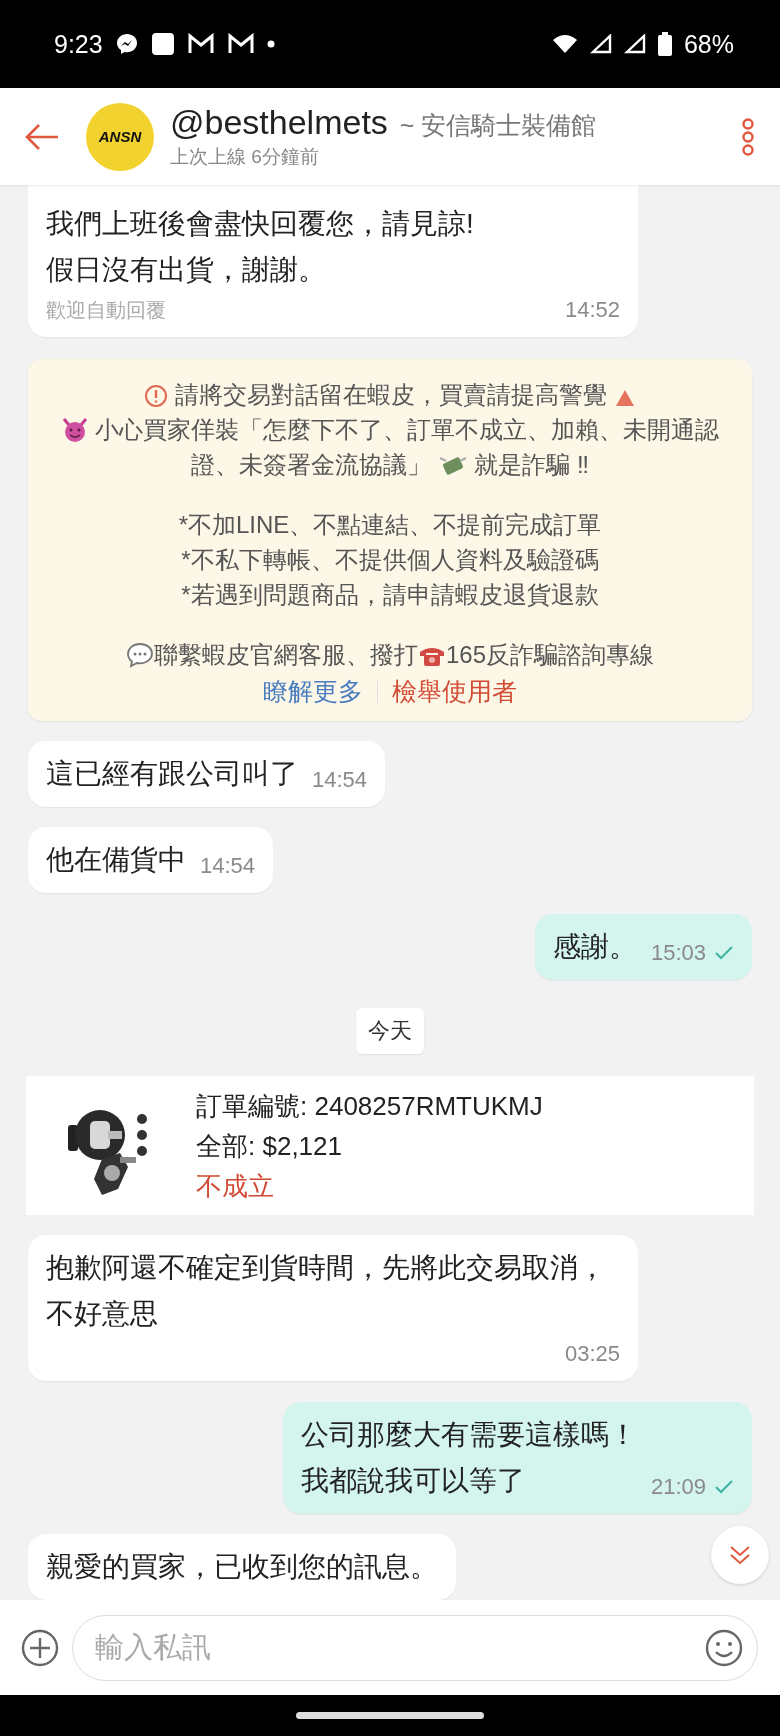 This screenshot has width=780, height=1736. What do you see at coordinates (42, 136) in the screenshot?
I see `back-icon` at bounding box center [42, 136].